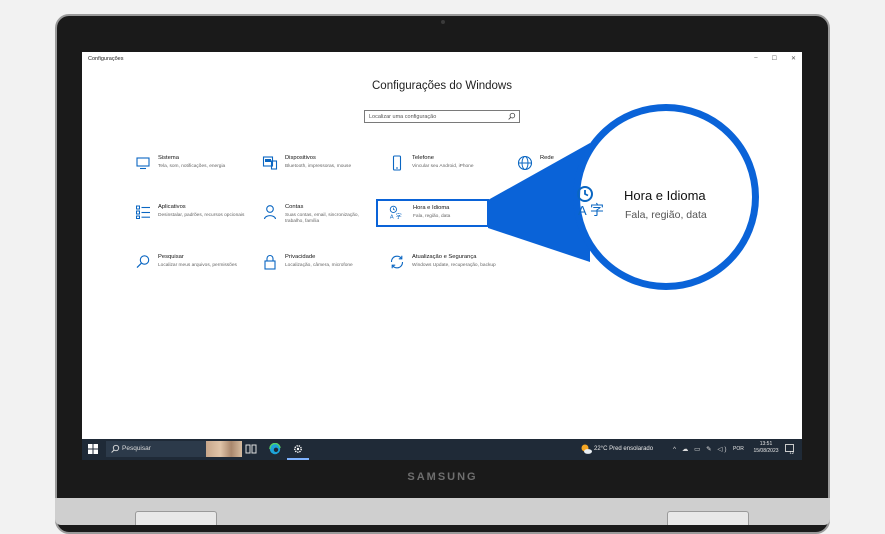  What do you see at coordinates (192, 166) in the screenshot?
I see `tile-desc: Tela, som, notificações, energia` at bounding box center [192, 166].